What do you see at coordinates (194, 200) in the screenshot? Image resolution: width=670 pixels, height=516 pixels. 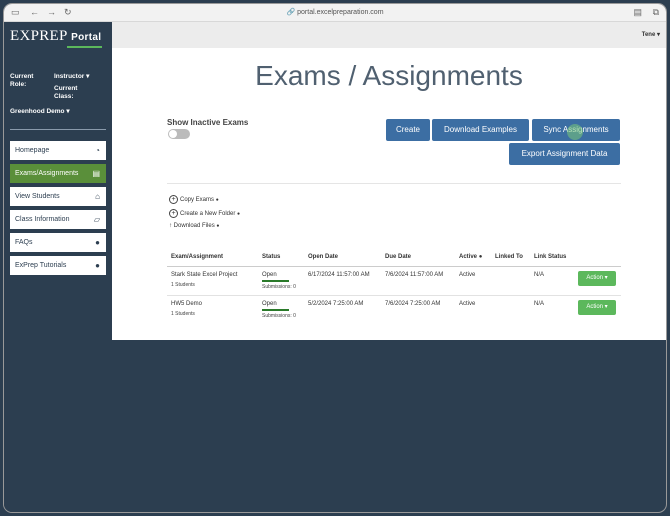 I see `copy-exams-link: + Copy Exams ●` at bounding box center [194, 200].